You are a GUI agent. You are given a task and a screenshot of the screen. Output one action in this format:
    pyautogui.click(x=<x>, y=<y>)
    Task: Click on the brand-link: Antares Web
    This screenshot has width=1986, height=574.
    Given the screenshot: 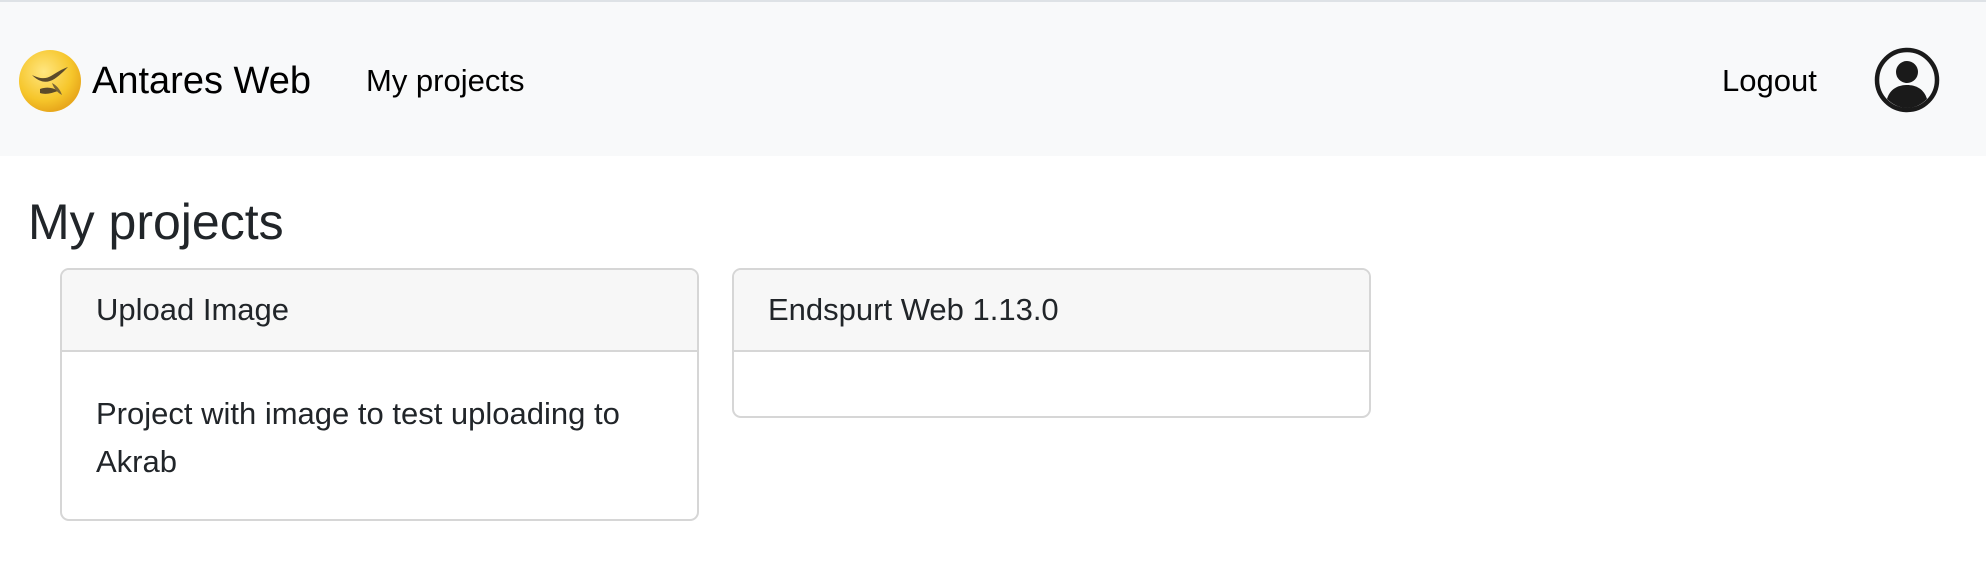 What is the action you would take?
    pyautogui.click(x=164, y=81)
    